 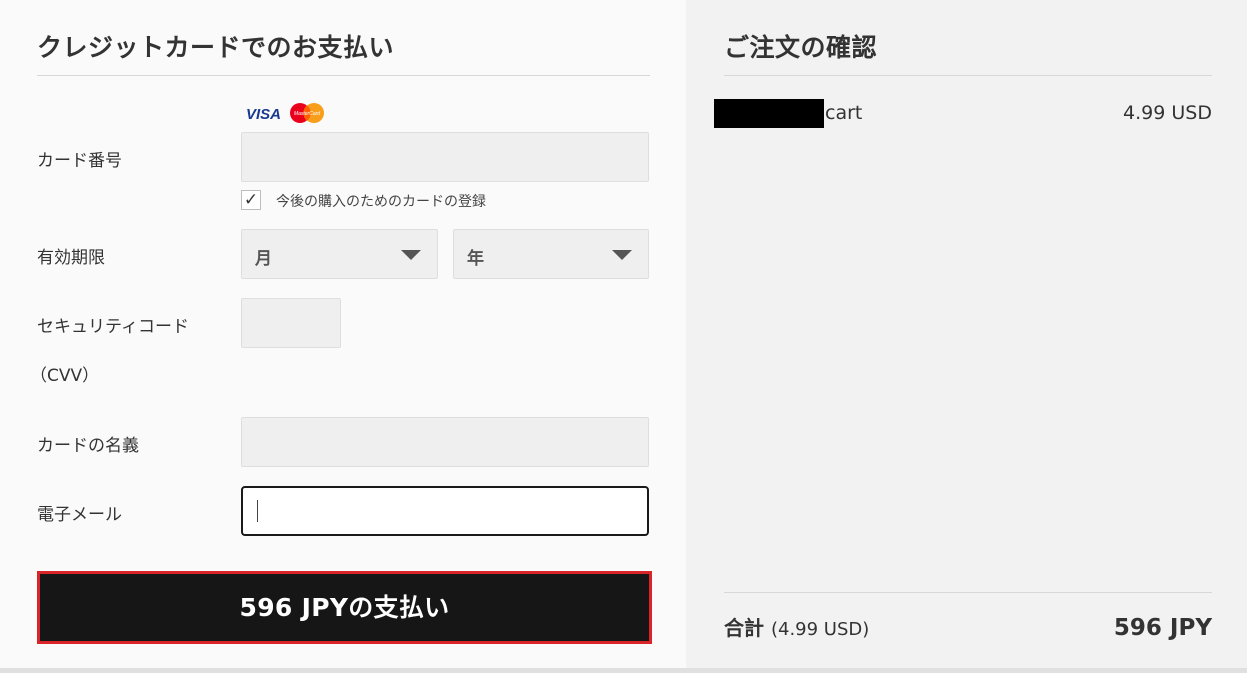 What do you see at coordinates (769, 113) in the screenshot?
I see `redacted-item-name` at bounding box center [769, 113].